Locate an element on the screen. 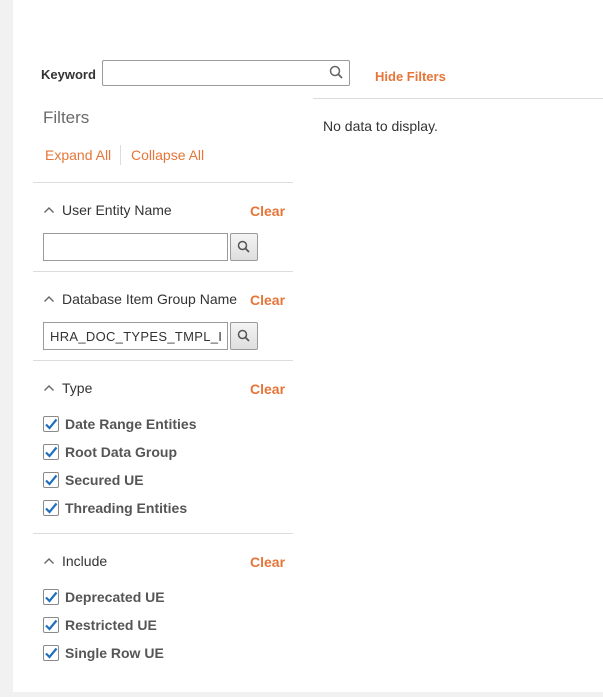 The height and width of the screenshot is (697, 603). checkbox-threading-entities: Threading Entities is located at coordinates (115, 508).